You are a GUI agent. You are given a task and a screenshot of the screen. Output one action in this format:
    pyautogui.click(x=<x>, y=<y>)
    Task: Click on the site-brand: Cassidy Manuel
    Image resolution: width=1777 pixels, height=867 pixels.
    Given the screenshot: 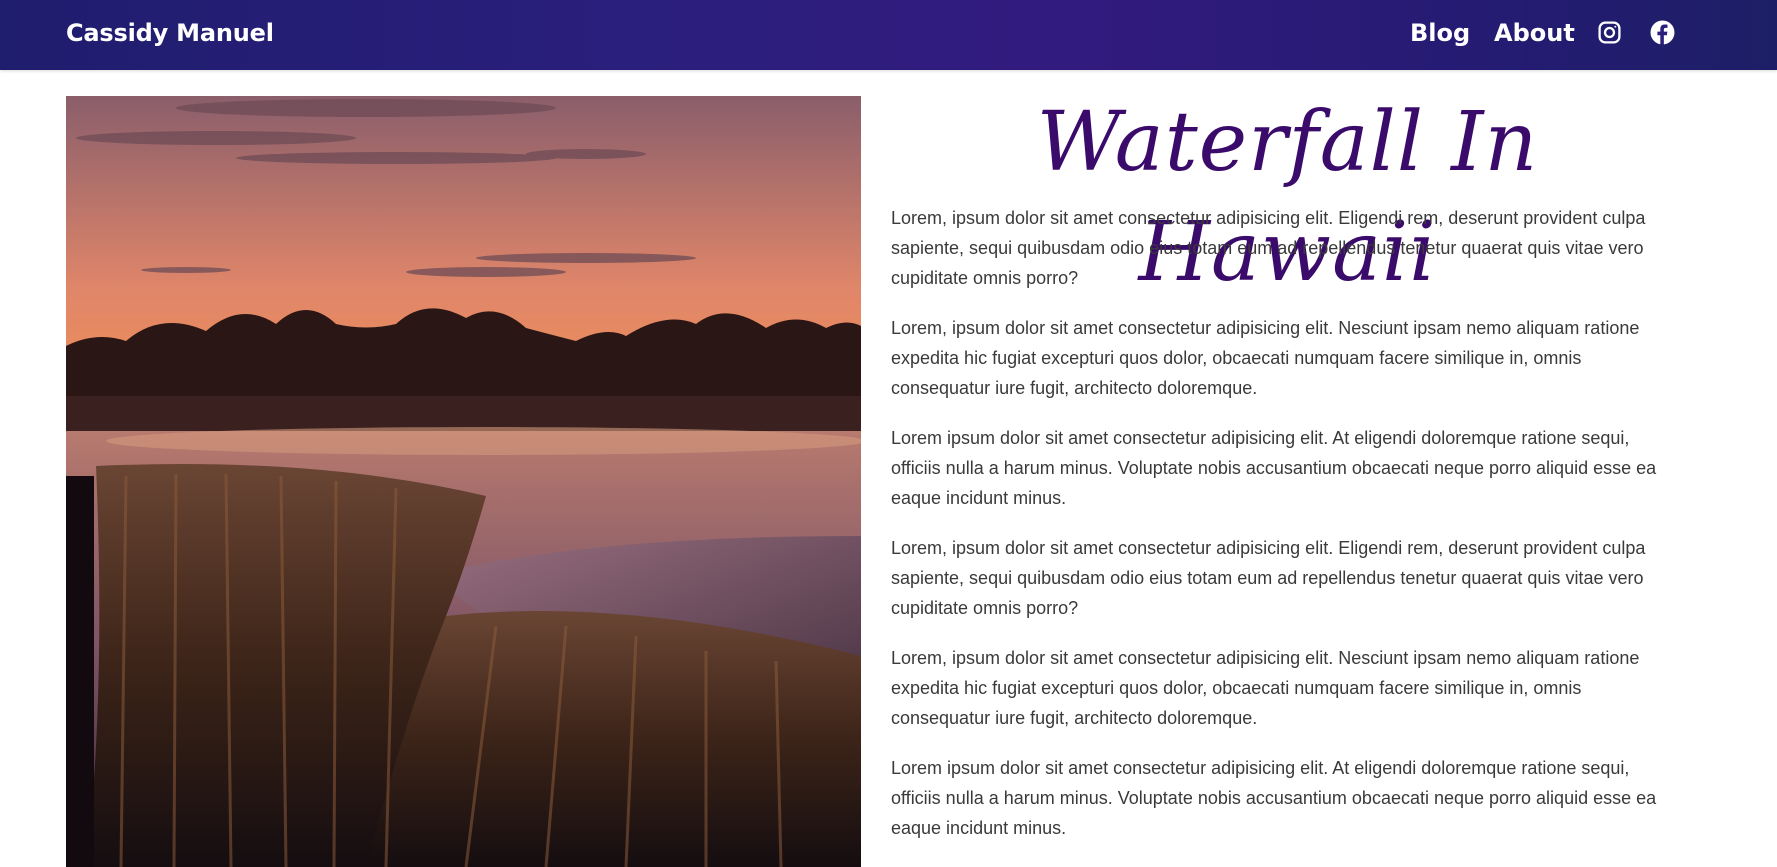 What is the action you would take?
    pyautogui.click(x=170, y=33)
    